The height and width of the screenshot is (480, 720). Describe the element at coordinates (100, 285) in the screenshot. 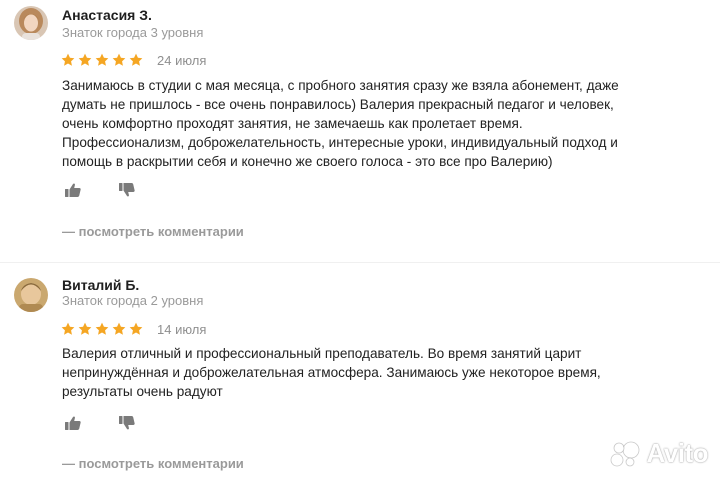

I see `author-name: Виталий Б.` at that location.